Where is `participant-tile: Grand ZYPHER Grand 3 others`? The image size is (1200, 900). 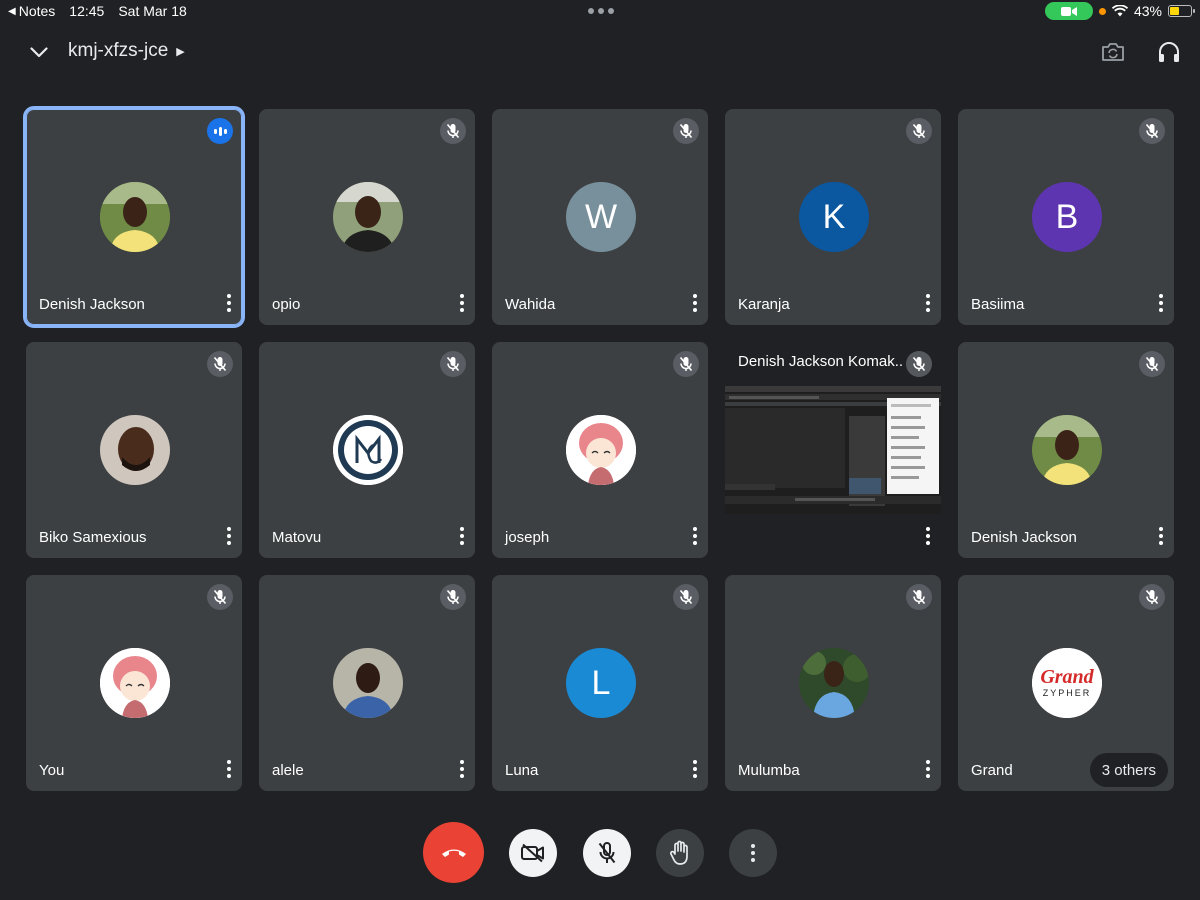 participant-tile: Grand ZYPHER Grand 3 others is located at coordinates (1066, 683).